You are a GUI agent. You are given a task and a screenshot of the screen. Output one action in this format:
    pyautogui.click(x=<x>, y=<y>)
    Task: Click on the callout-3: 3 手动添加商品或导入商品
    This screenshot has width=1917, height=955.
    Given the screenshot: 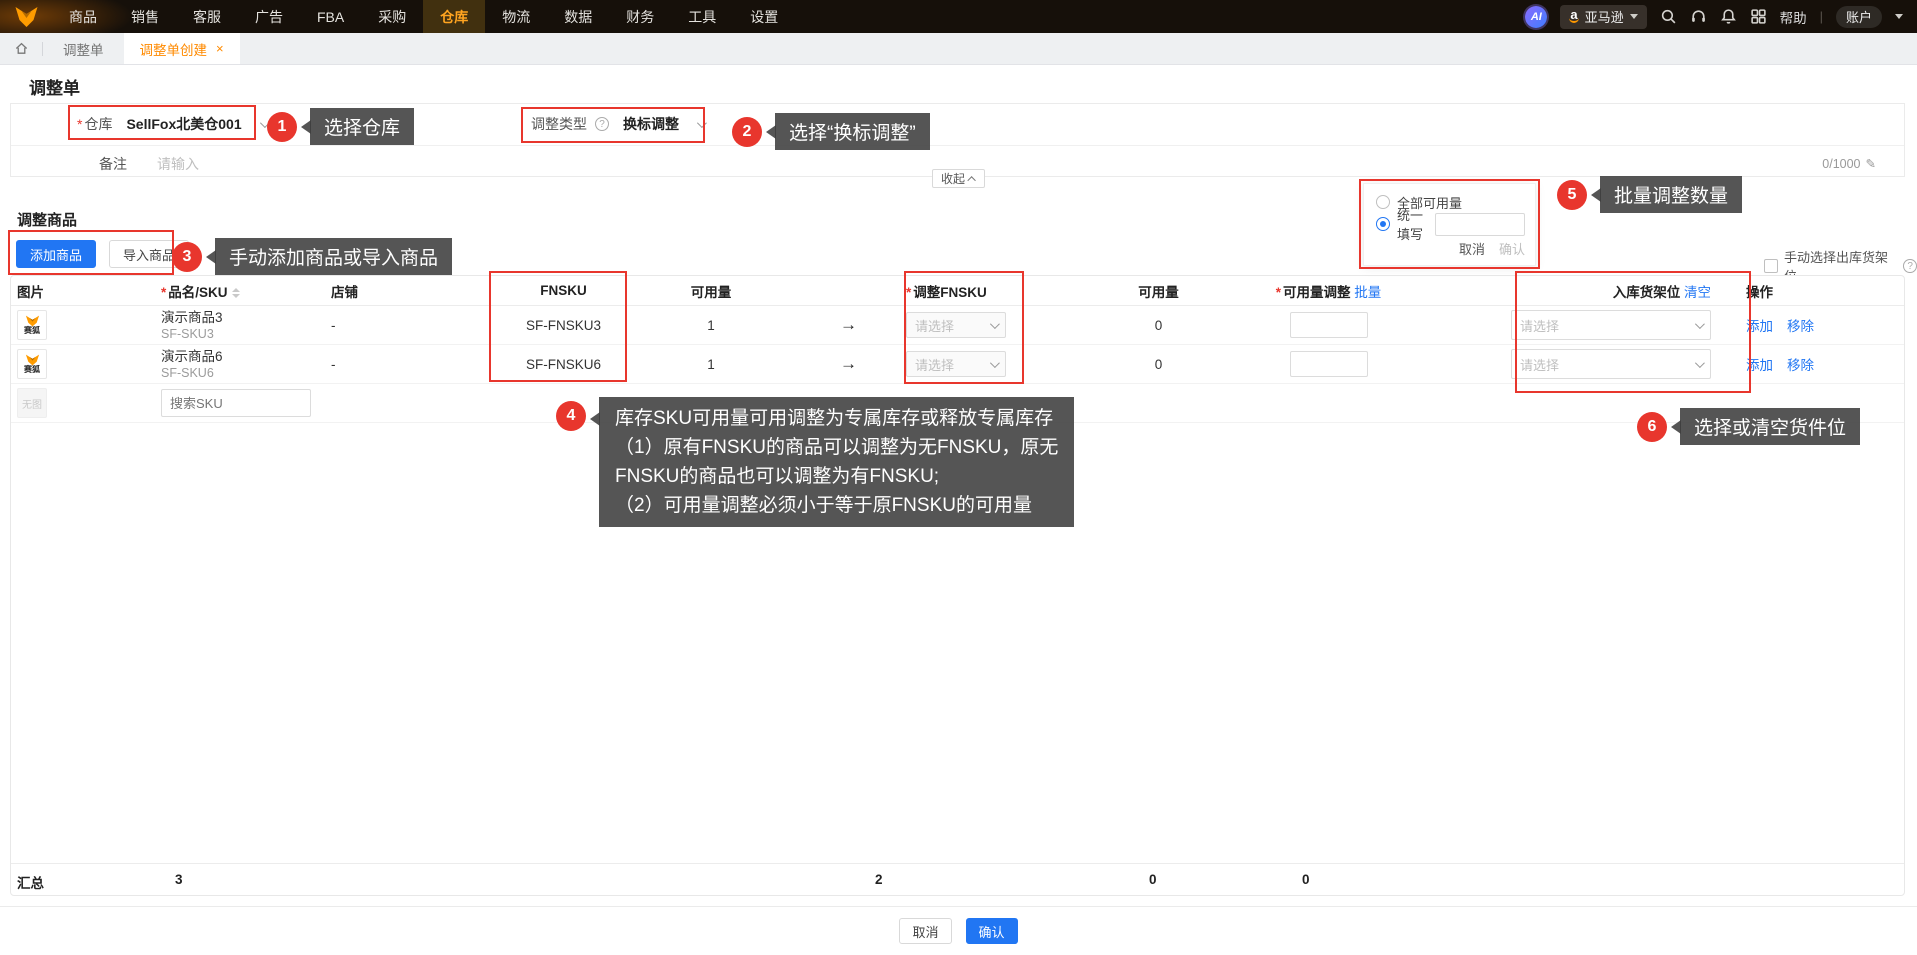 What is the action you would take?
    pyautogui.click(x=312, y=256)
    